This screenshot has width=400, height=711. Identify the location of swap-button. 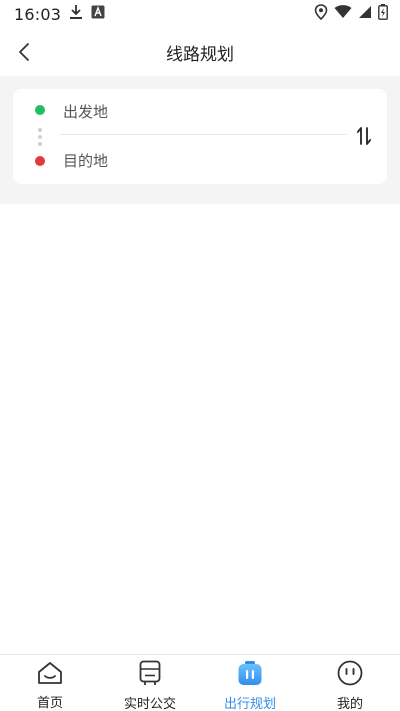
(364, 136).